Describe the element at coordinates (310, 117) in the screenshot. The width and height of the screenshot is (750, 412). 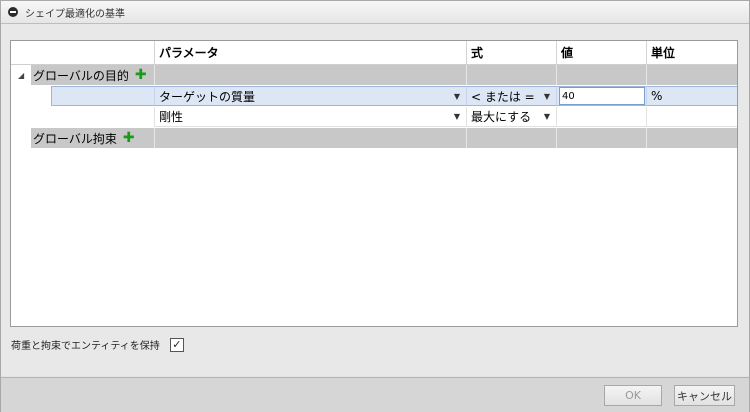
I see `parameter-dropdown: 剛性 ▼` at that location.